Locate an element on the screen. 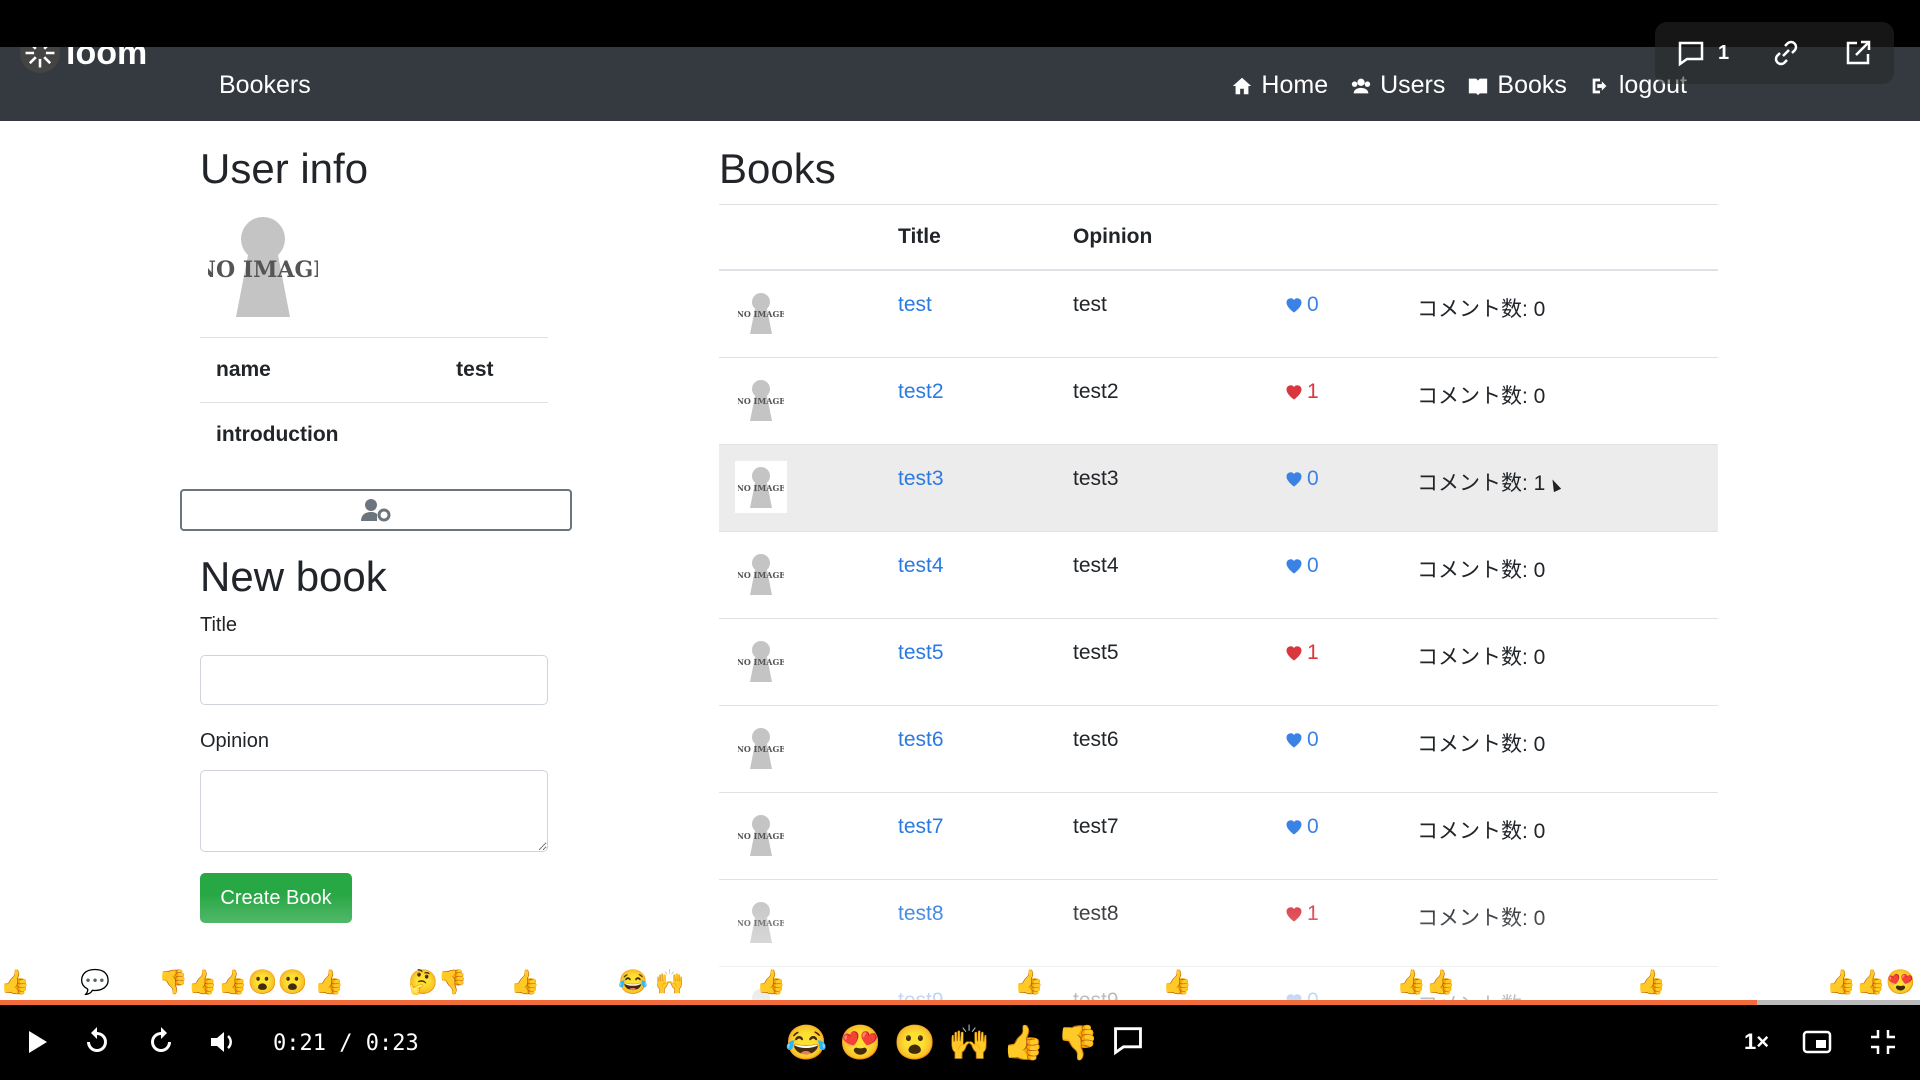  book-row: NO IMAGE test2 test2 1 コメント数: 0 is located at coordinates (1218, 401).